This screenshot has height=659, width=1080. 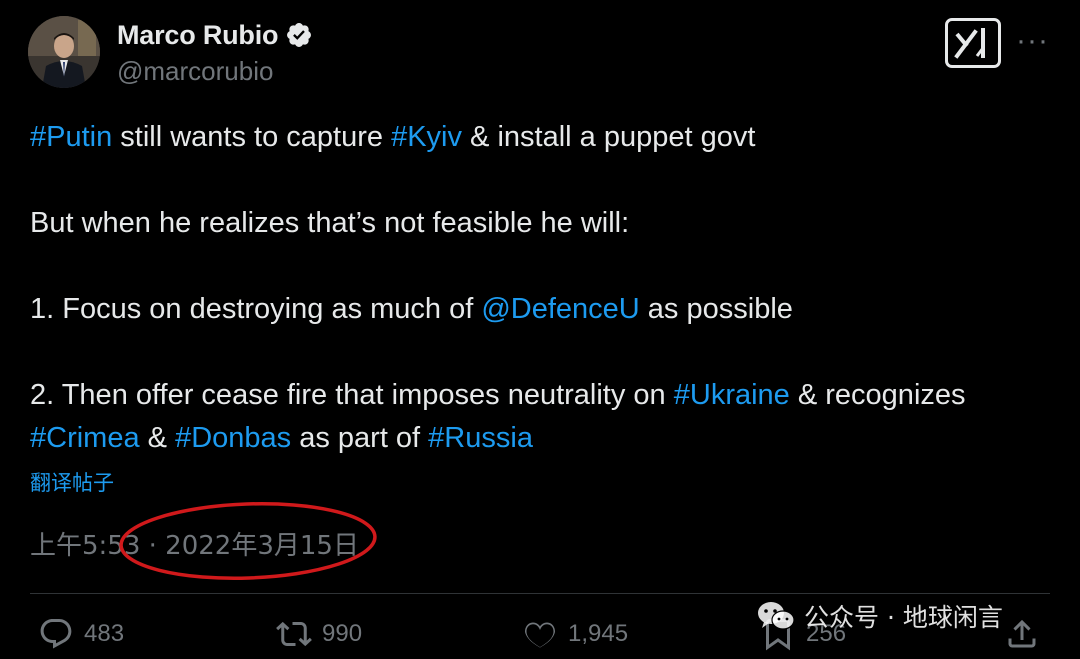 What do you see at coordinates (157, 438) in the screenshot?
I see `tweet-text-segment: &` at bounding box center [157, 438].